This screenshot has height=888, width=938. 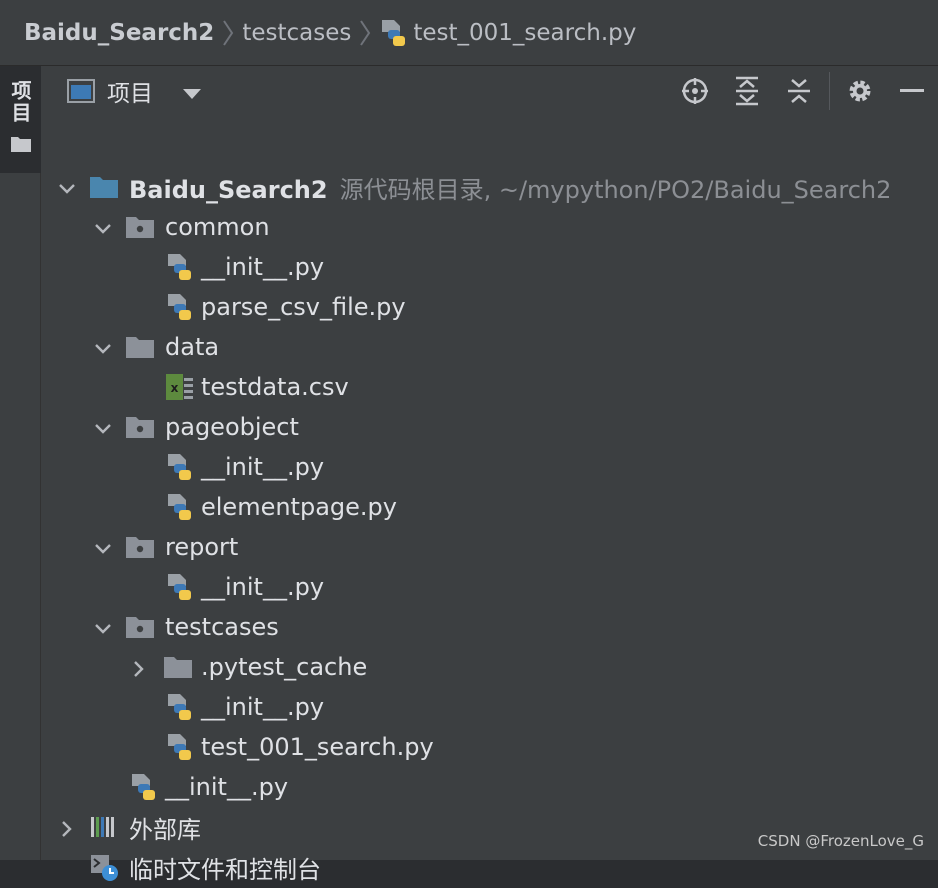 I want to click on tree-row-label: 外部库, so click(x=165, y=829).